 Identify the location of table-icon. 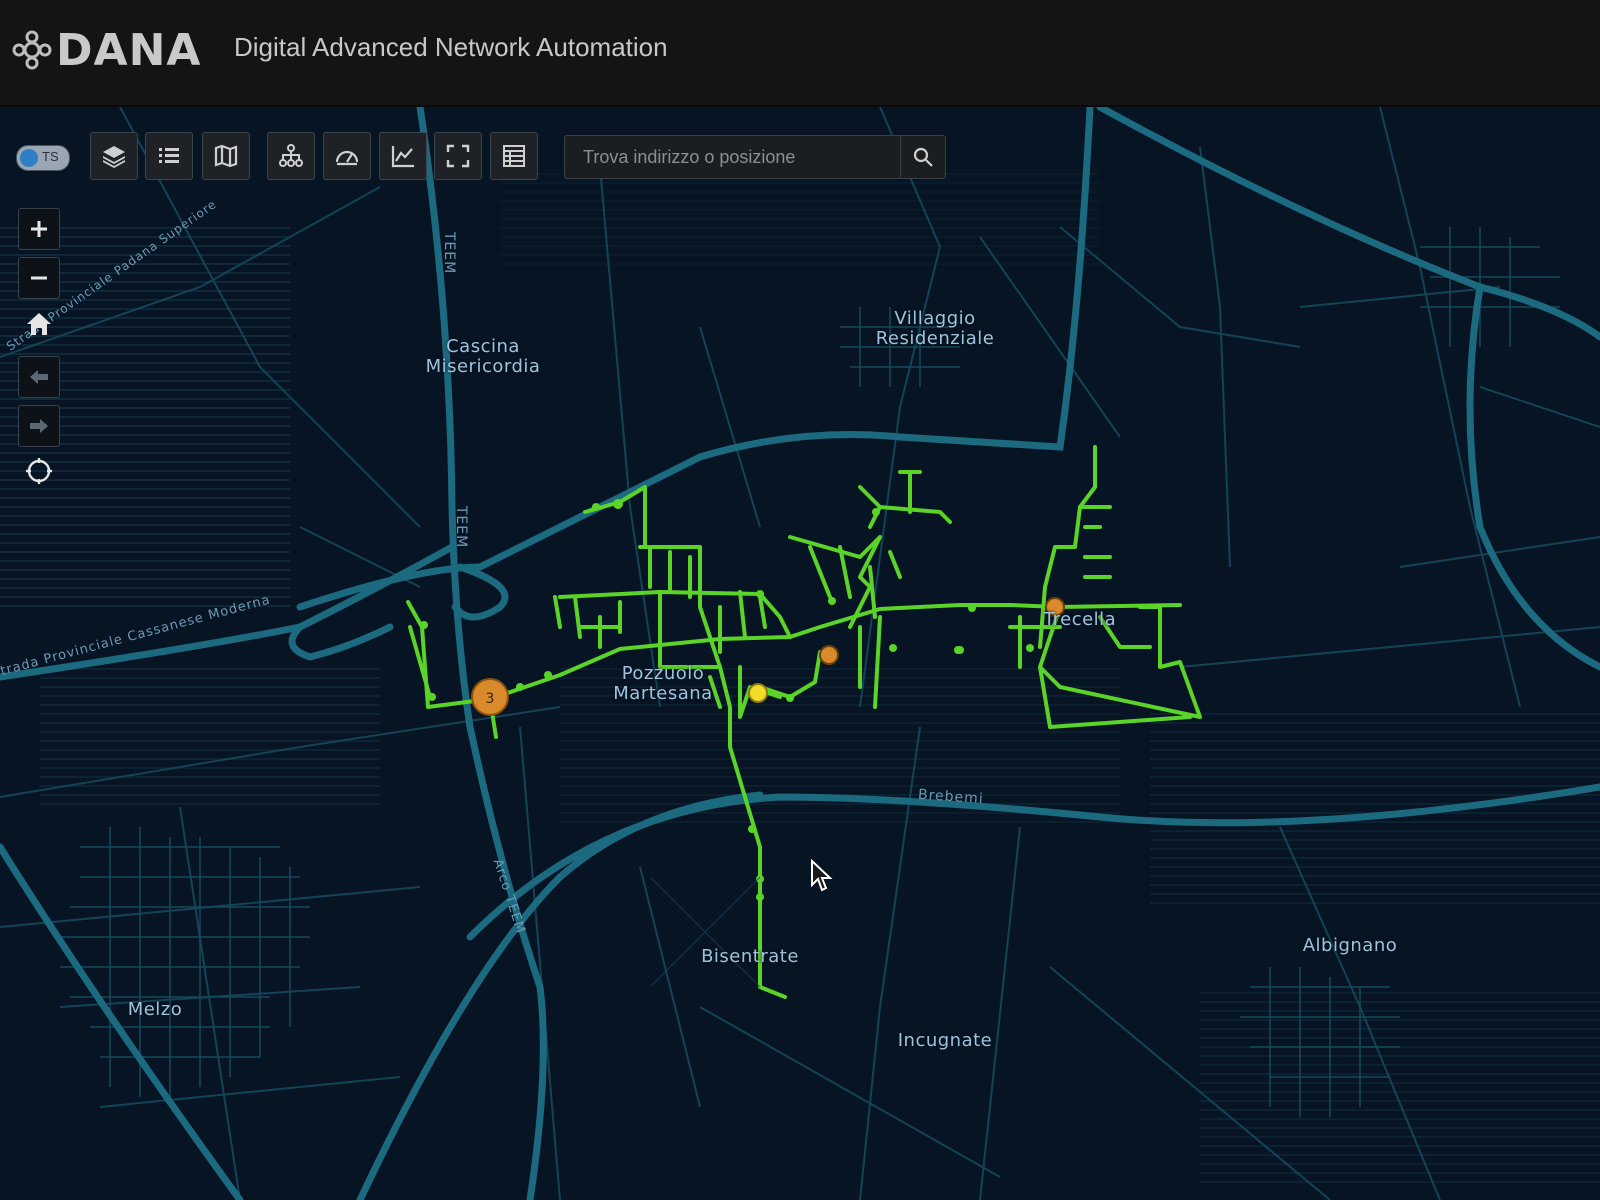
(514, 156).